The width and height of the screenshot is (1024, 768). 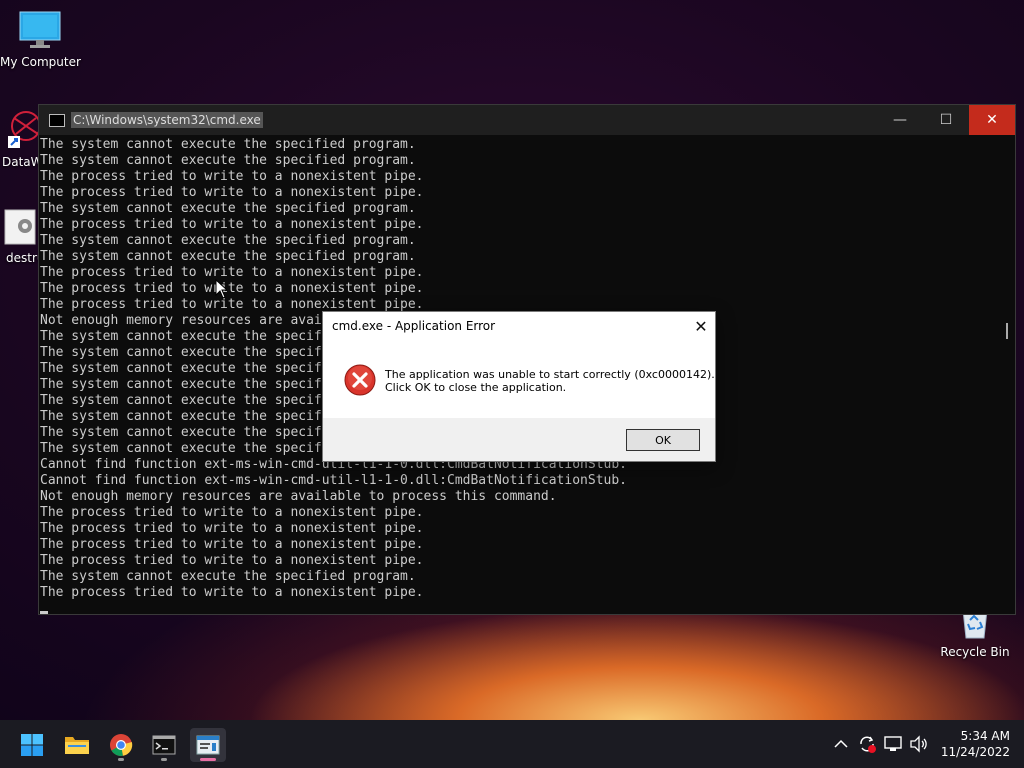 What do you see at coordinates (1007, 331) in the screenshot?
I see `scrollbar-thumb` at bounding box center [1007, 331].